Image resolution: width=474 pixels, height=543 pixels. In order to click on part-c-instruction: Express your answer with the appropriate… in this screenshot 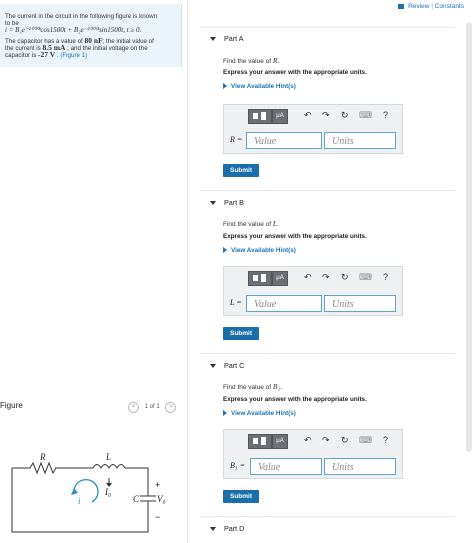, I will do `click(295, 399)`.